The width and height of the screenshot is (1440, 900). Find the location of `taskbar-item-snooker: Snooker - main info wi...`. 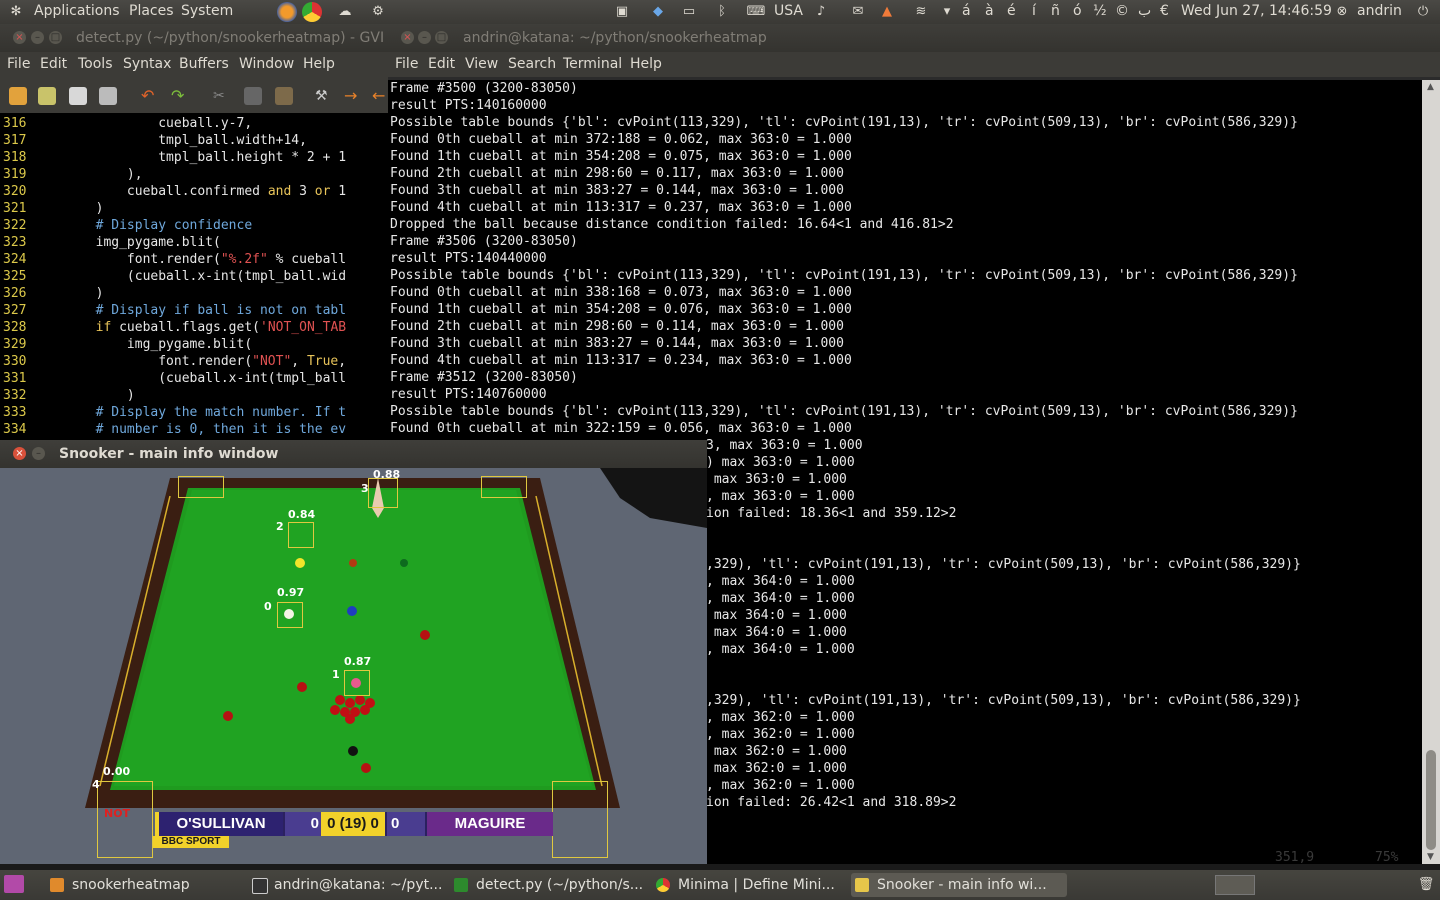

taskbar-item-snooker: Snooker - main info wi... is located at coordinates (959, 885).